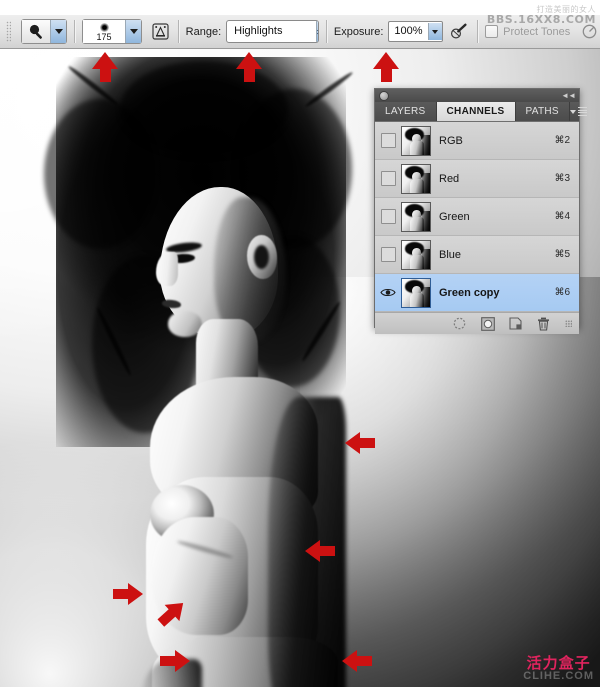 Image resolution: width=600 pixels, height=687 pixels. What do you see at coordinates (460, 31) in the screenshot?
I see `airbrush-icon` at bounding box center [460, 31].